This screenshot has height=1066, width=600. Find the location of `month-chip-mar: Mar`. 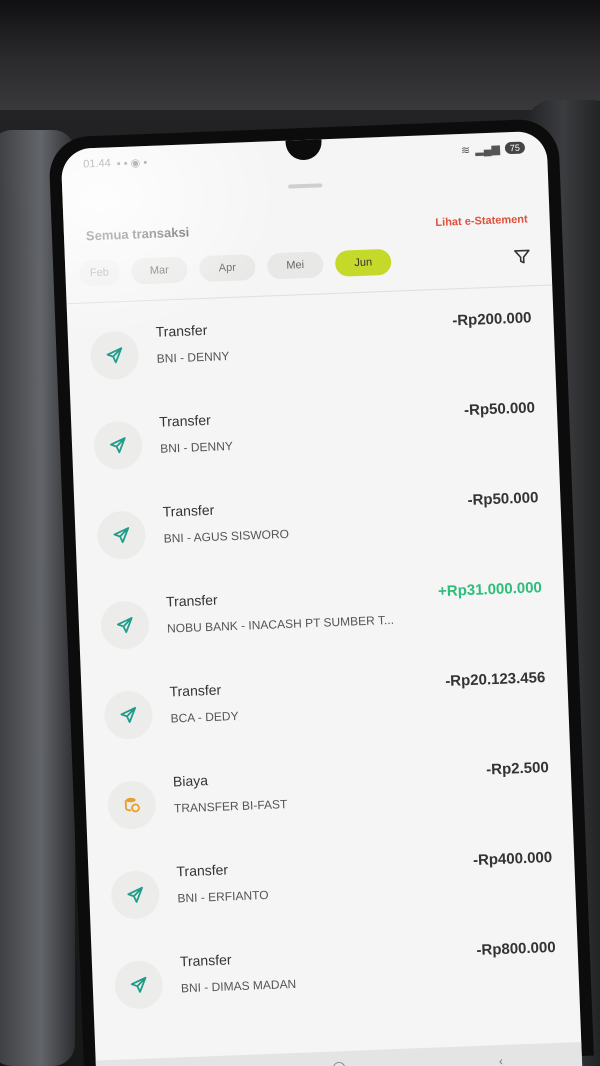

month-chip-mar: Mar is located at coordinates (159, 270).